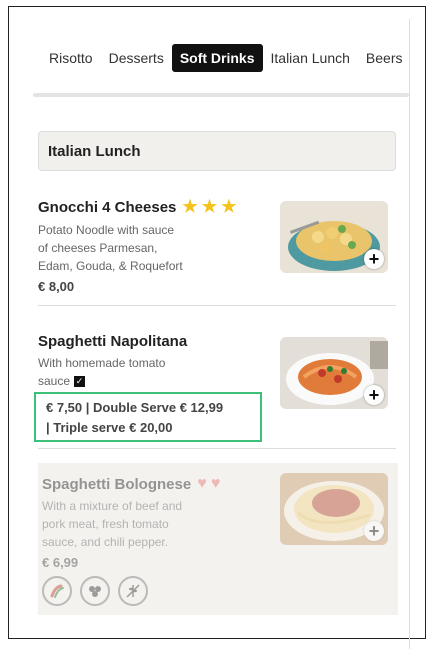 The width and height of the screenshot is (434, 649). What do you see at coordinates (384, 58) in the screenshot?
I see `tab-beers: Beers` at bounding box center [384, 58].